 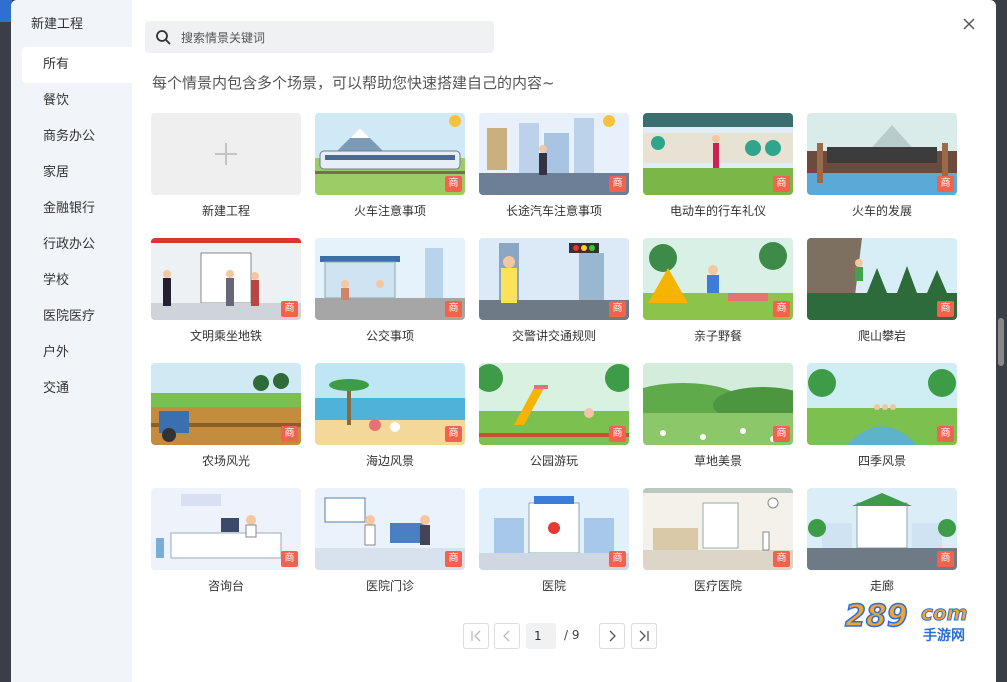 What do you see at coordinates (163, 37) in the screenshot?
I see `search-icon` at bounding box center [163, 37].